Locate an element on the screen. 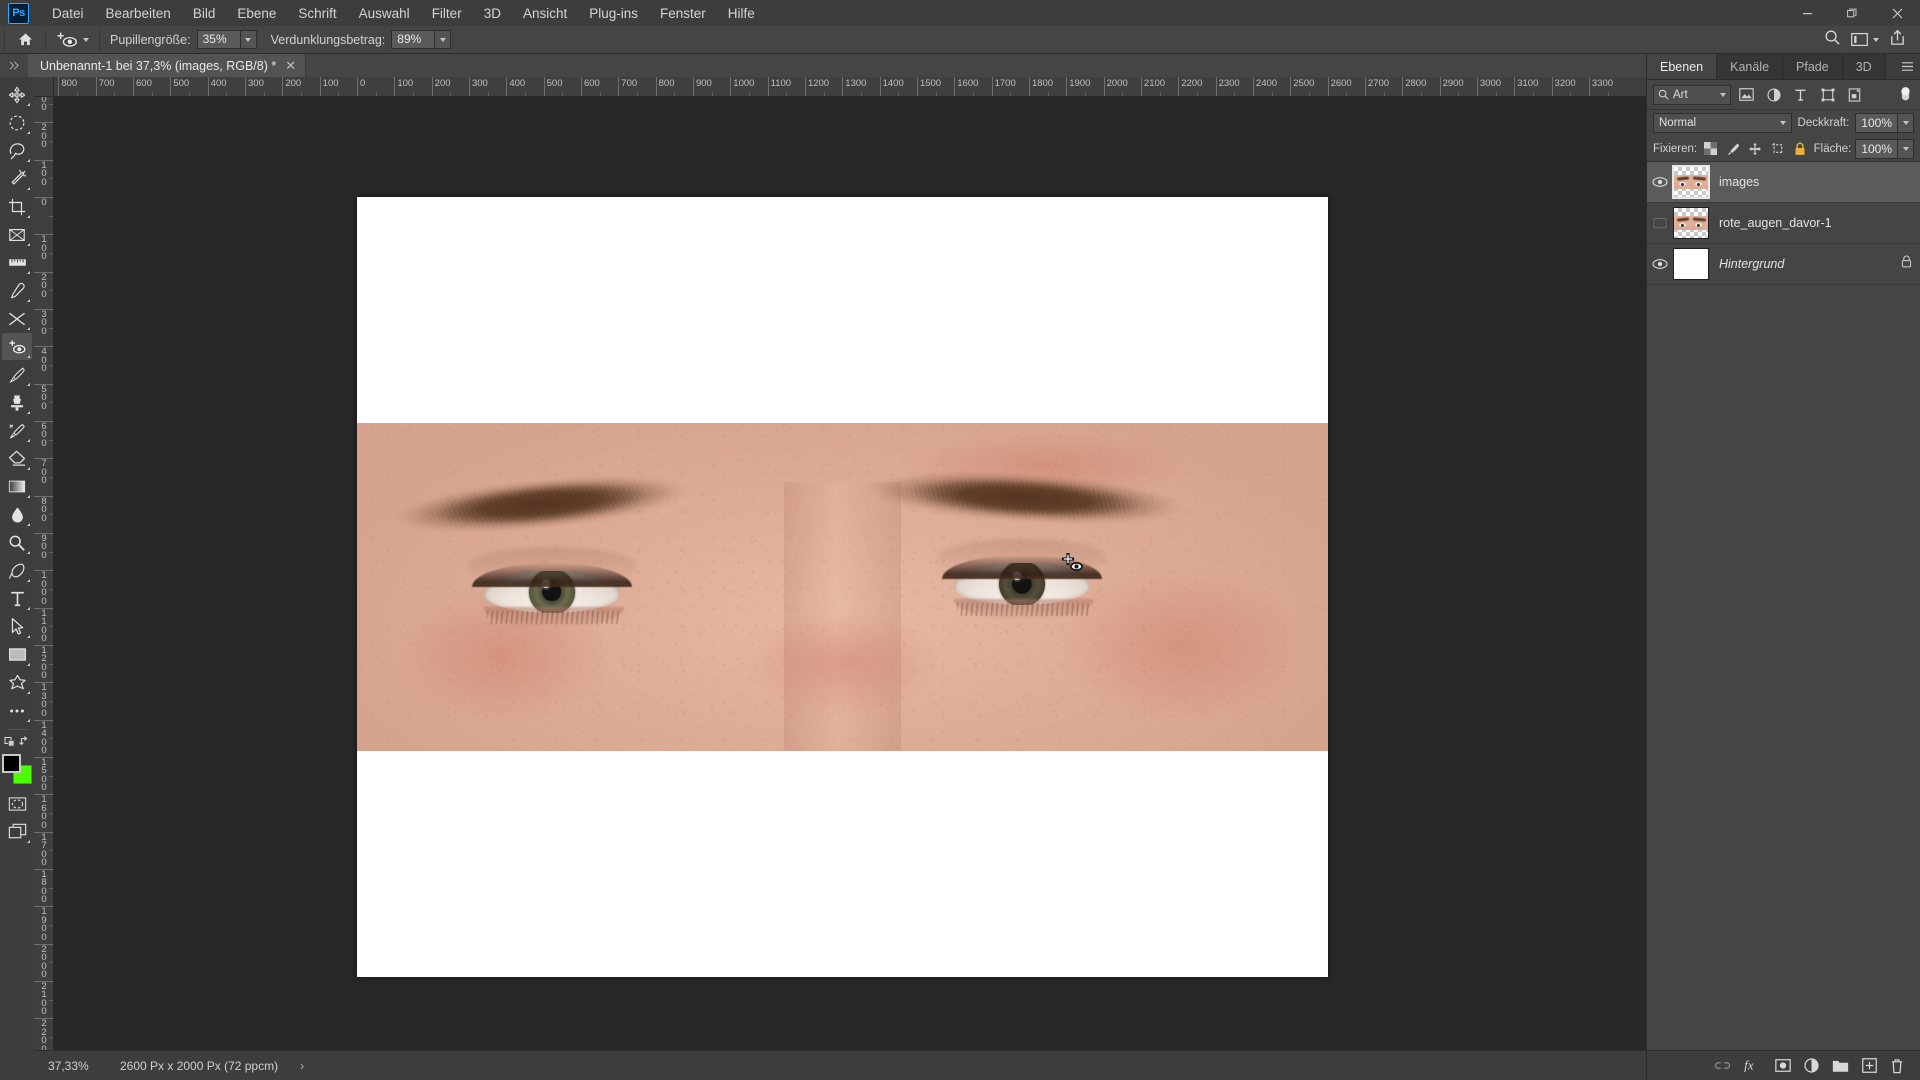 The width and height of the screenshot is (1920, 1080). pen-tool is located at coordinates (17, 570).